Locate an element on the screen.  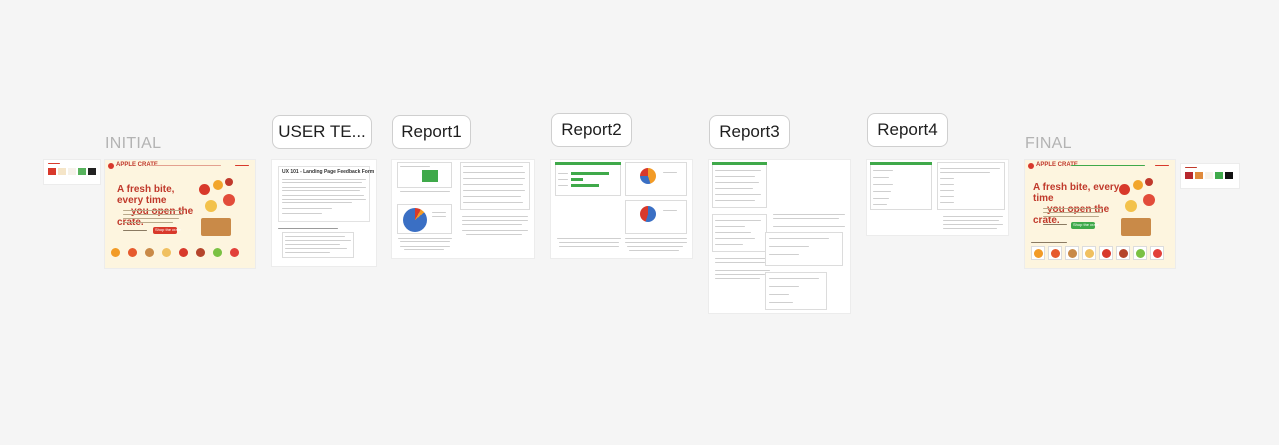
swatch-cream is located at coordinates (62, 171).